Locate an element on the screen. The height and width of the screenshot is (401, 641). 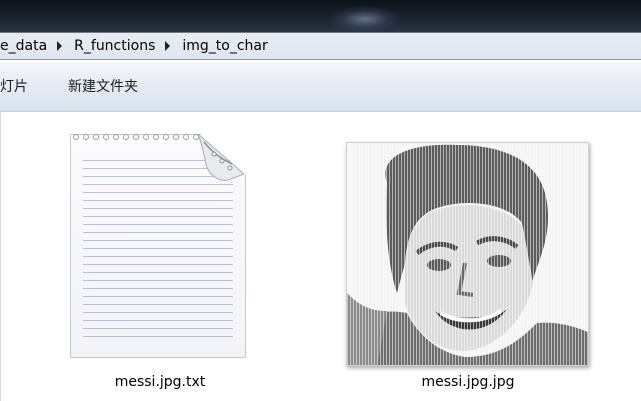
window-titlebar is located at coordinates (320, 16).